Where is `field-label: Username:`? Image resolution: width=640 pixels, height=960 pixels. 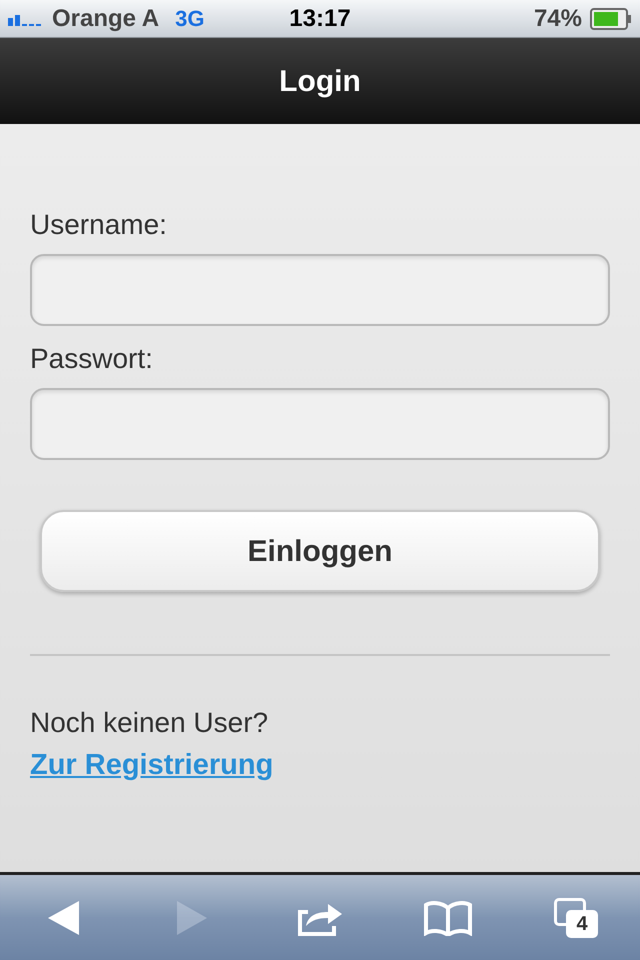 field-label: Username: is located at coordinates (98, 225).